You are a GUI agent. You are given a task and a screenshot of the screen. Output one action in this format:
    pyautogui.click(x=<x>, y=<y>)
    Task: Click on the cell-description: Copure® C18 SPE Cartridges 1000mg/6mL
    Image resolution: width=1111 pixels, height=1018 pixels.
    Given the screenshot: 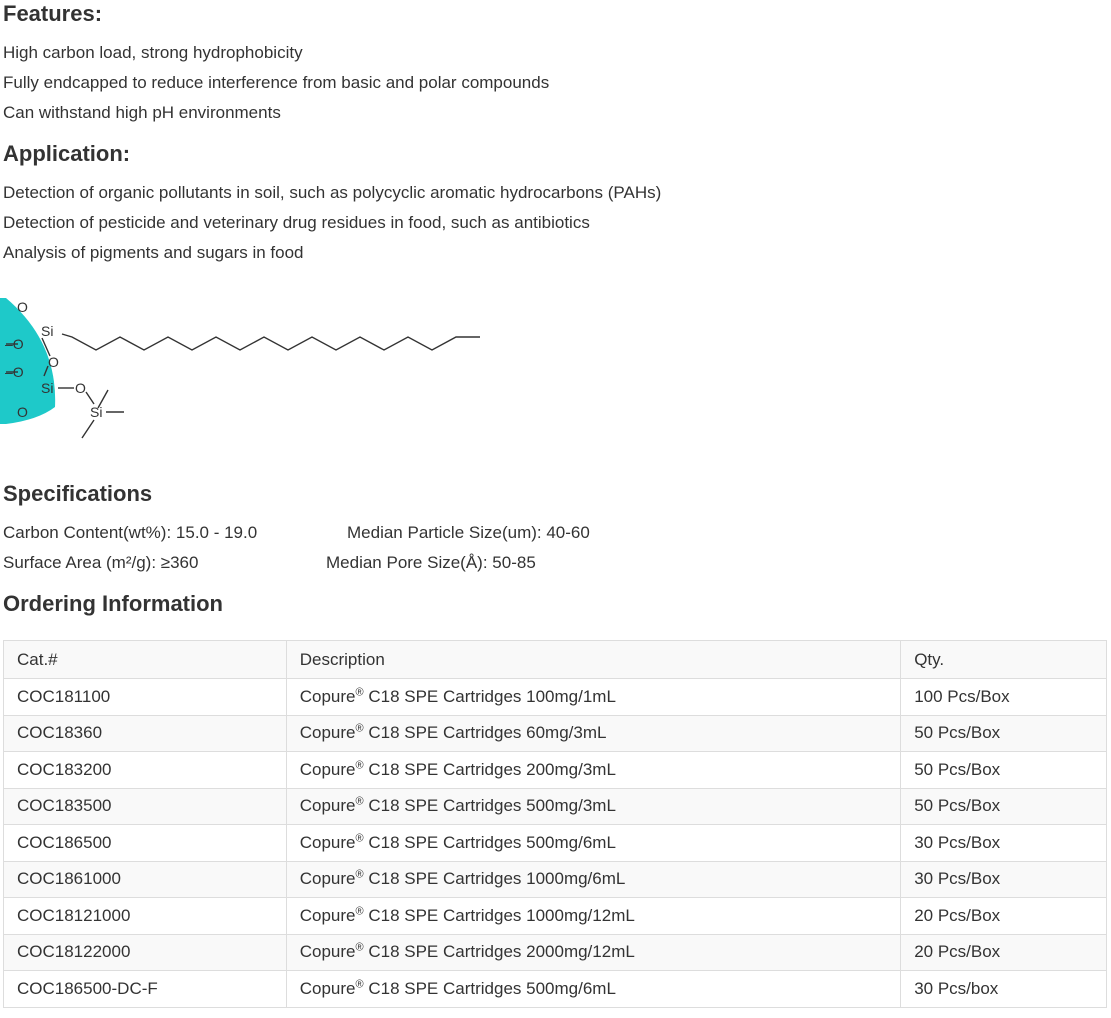 What is the action you would take?
    pyautogui.click(x=593, y=879)
    